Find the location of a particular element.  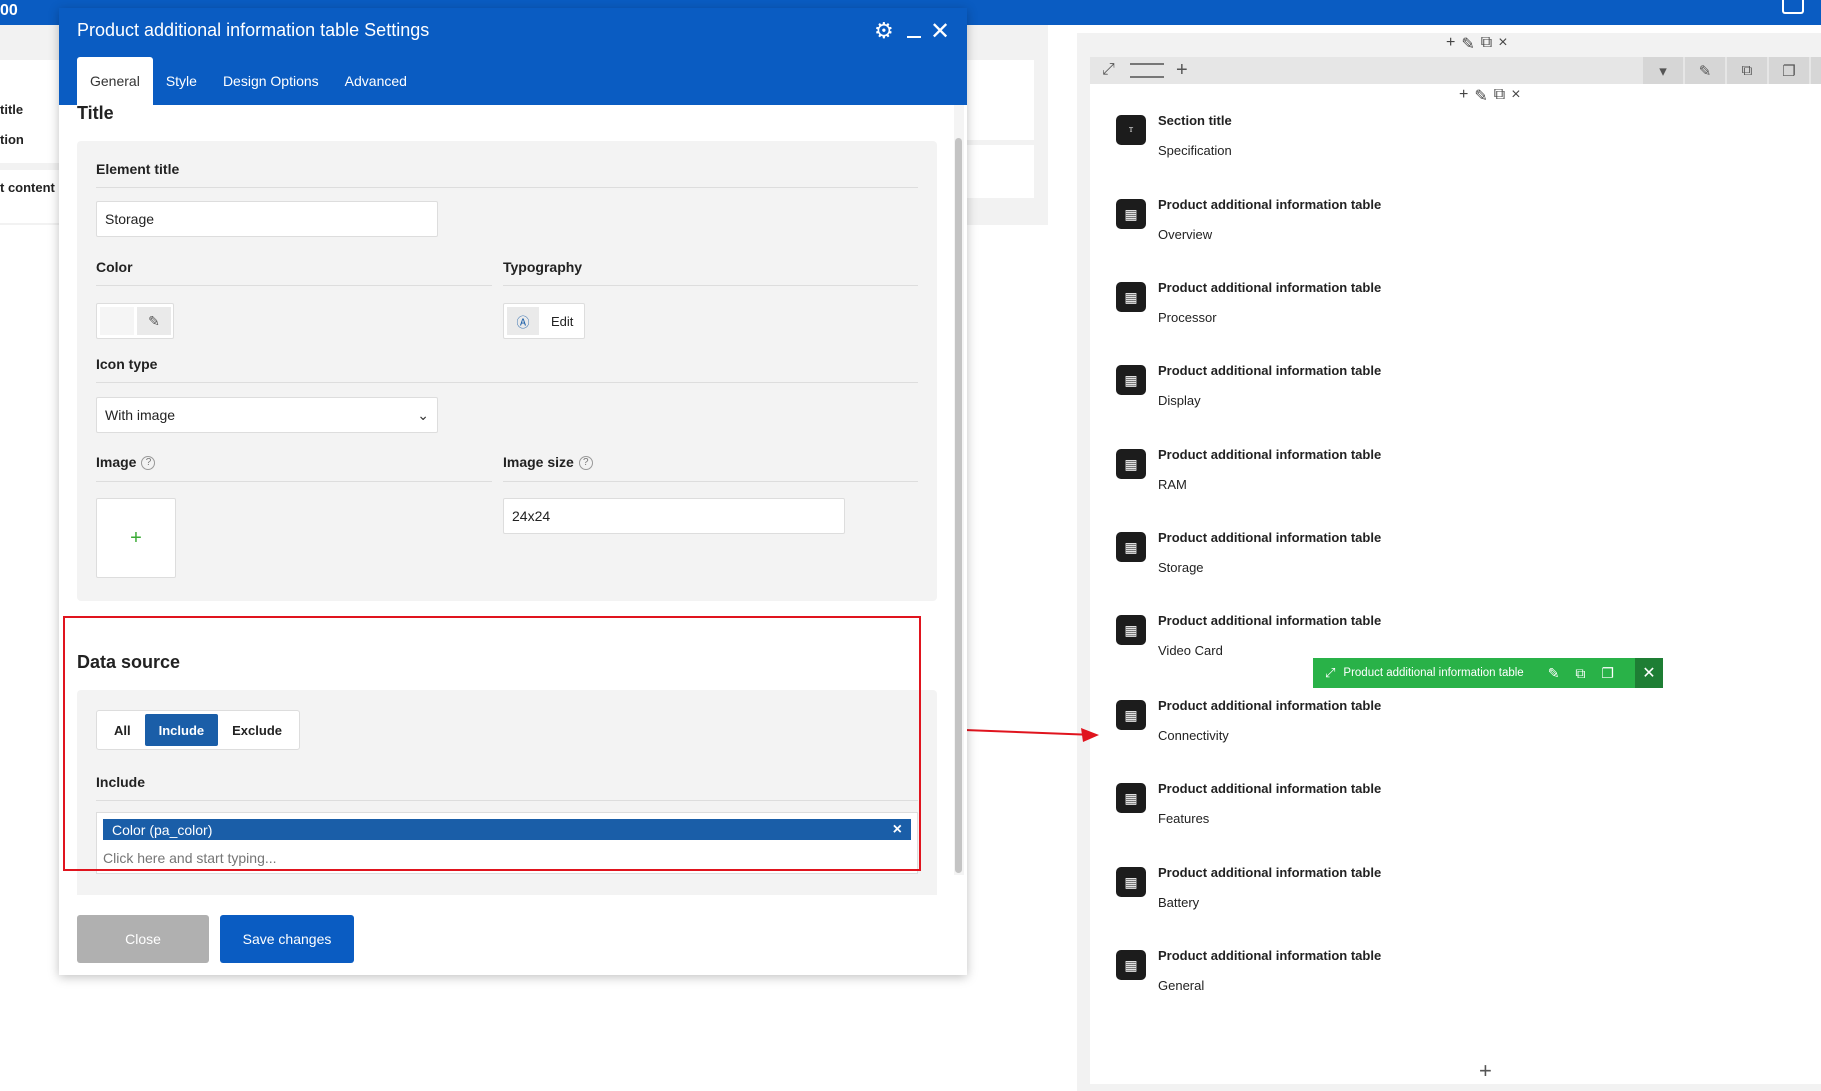

typography-edit-label: Edit is located at coordinates (562, 321).